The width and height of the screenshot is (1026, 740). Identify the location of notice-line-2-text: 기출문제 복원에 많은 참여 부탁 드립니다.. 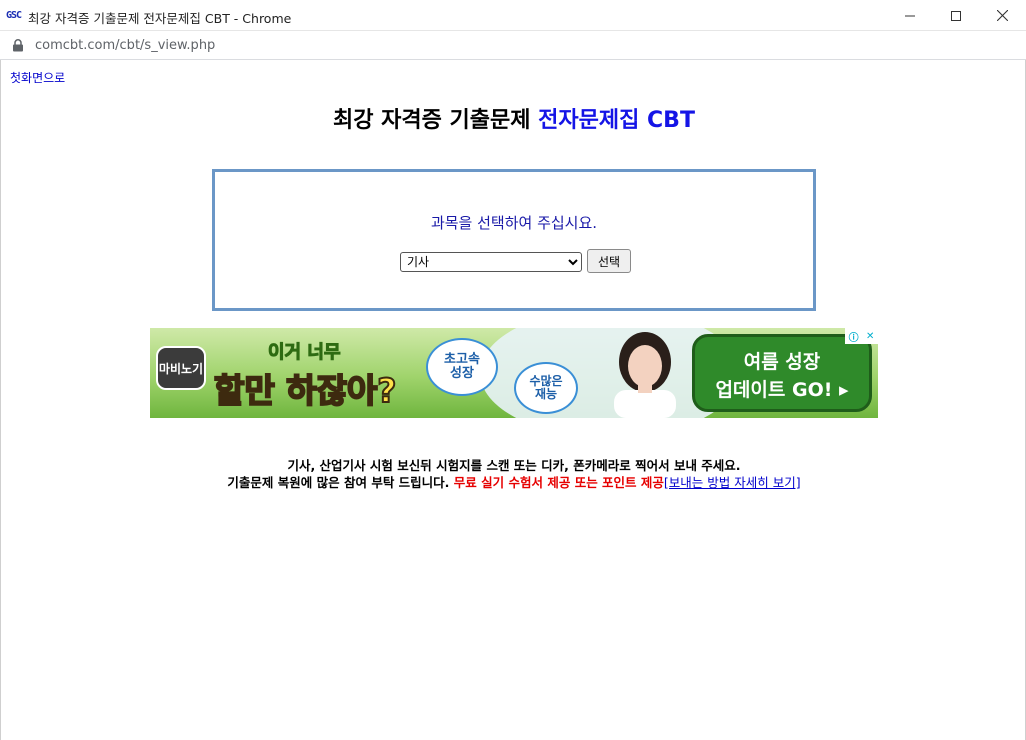
(340, 482).